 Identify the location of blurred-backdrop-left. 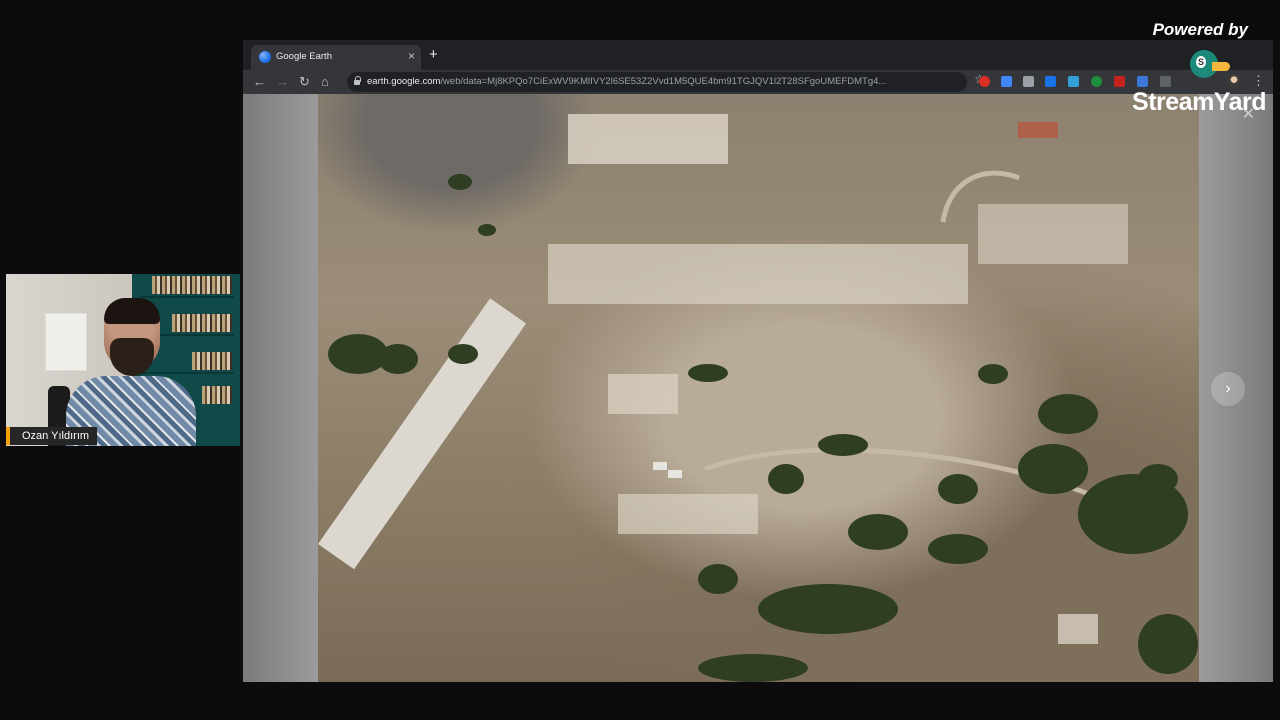
(280, 388).